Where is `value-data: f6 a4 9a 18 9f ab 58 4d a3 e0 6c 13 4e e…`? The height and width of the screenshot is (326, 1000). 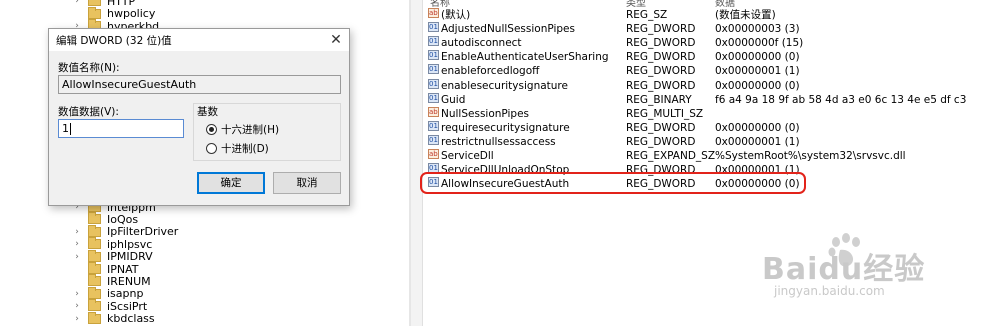
value-data: f6 a4 9a 18 9f ab 58 4d a3 e0 6c 13 4e e… is located at coordinates (841, 99).